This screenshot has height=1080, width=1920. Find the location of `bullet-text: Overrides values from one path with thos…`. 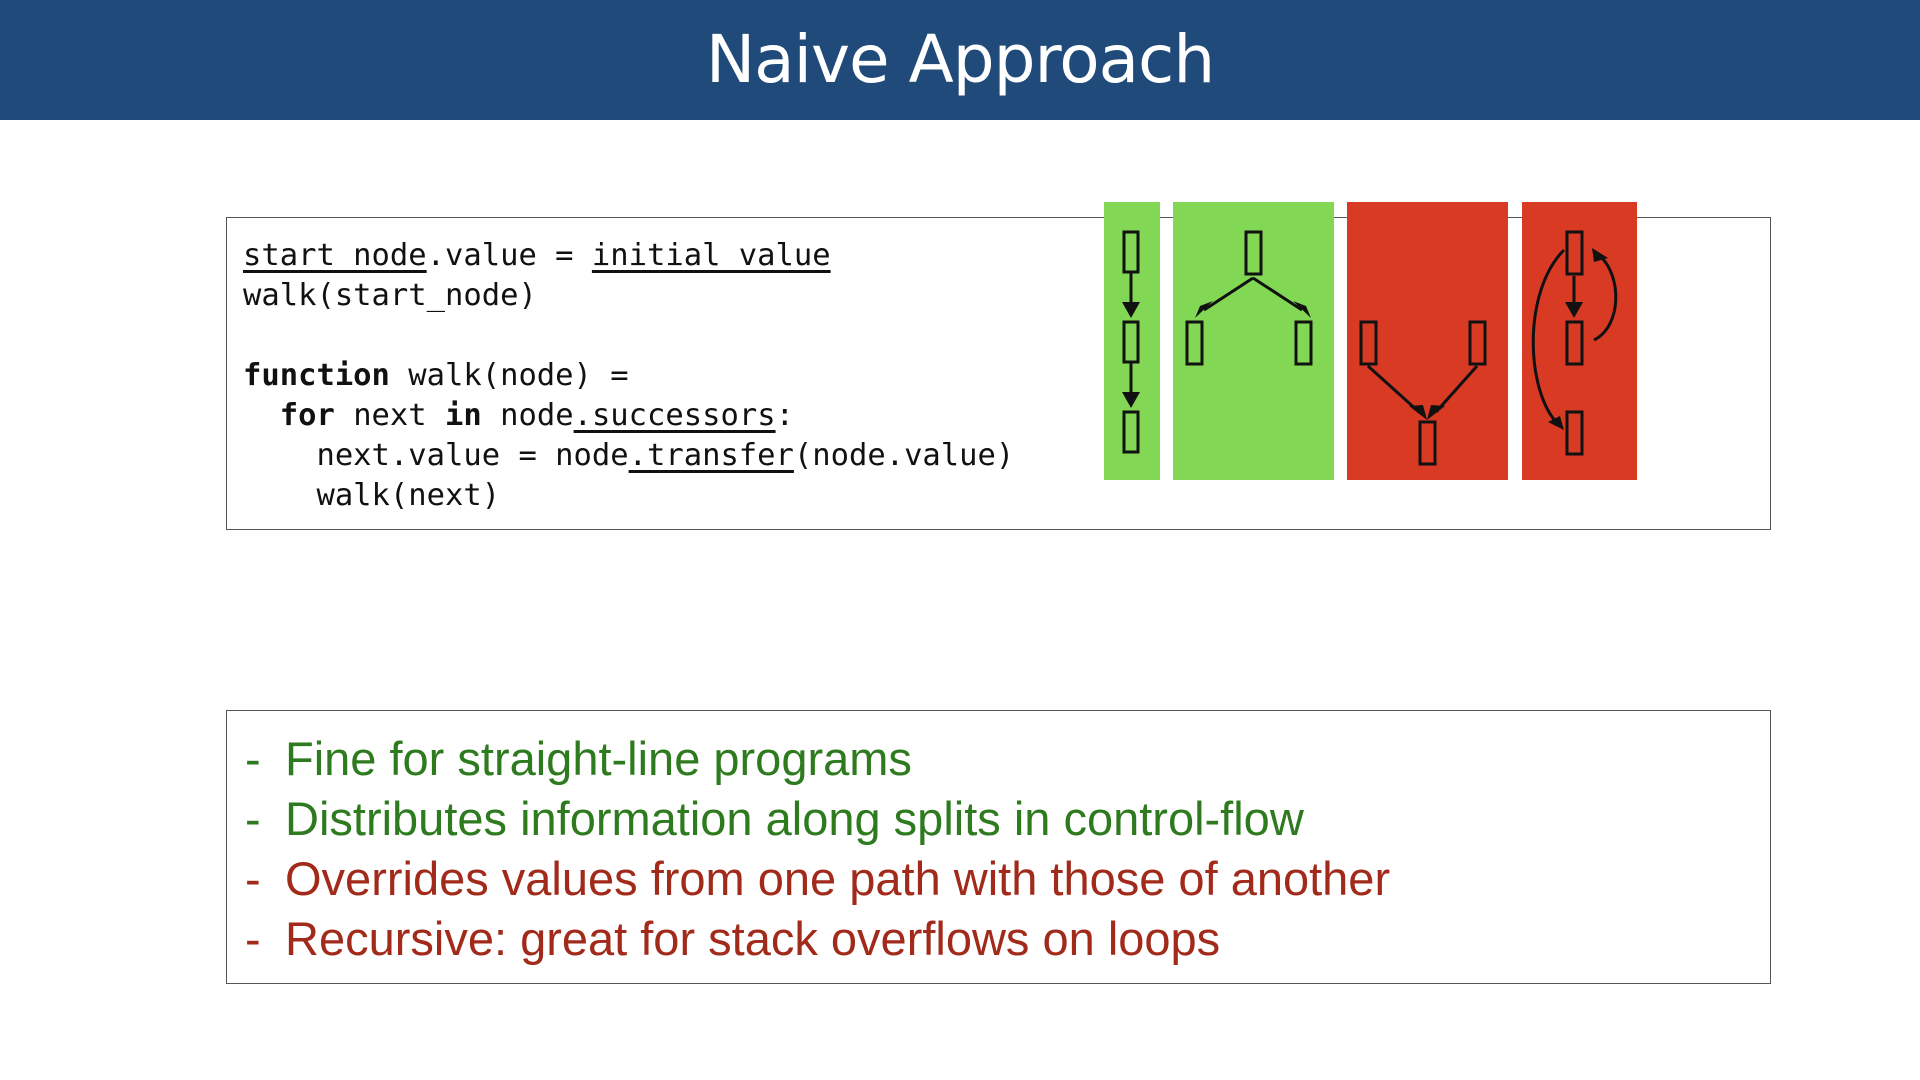

bullet-text: Overrides values from one path with thos… is located at coordinates (838, 878).